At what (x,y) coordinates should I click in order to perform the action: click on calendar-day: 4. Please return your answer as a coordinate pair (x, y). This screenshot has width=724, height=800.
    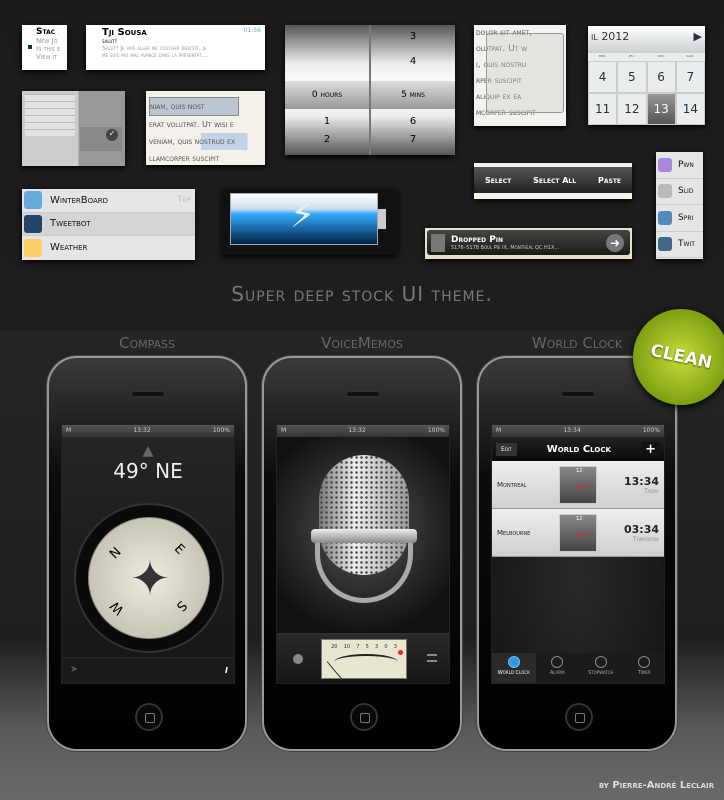
    Looking at the image, I should click on (603, 77).